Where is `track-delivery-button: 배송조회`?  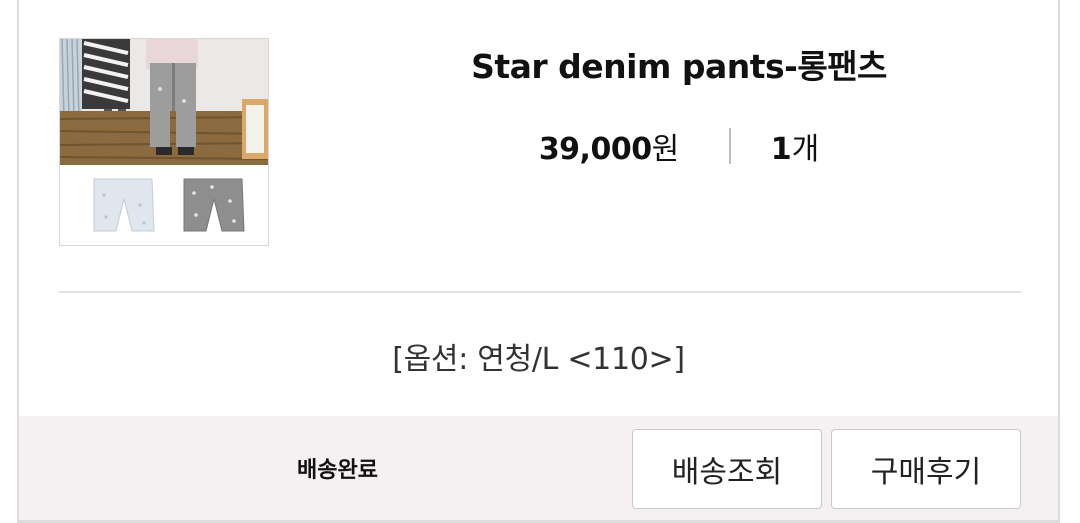
track-delivery-button: 배송조회 is located at coordinates (727, 469).